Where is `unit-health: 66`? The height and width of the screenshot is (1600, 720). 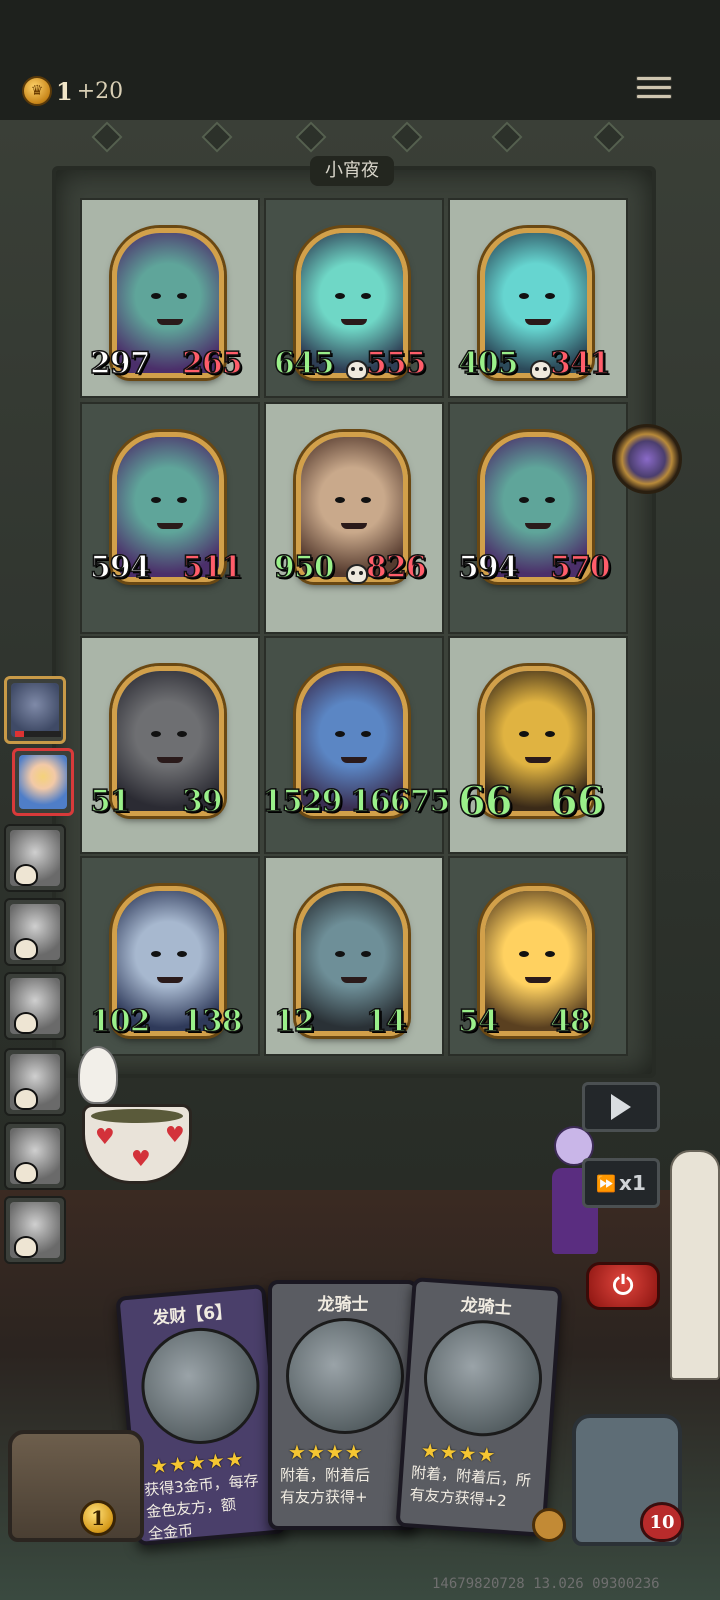
unit-health: 66 is located at coordinates (577, 801).